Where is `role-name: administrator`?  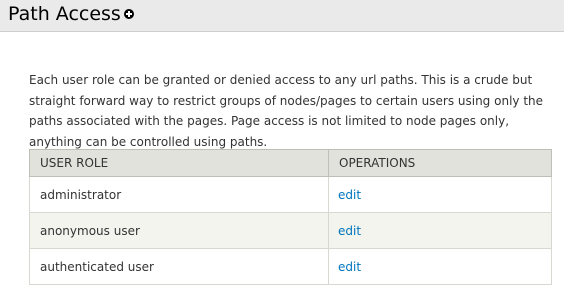
role-name: administrator is located at coordinates (179, 194).